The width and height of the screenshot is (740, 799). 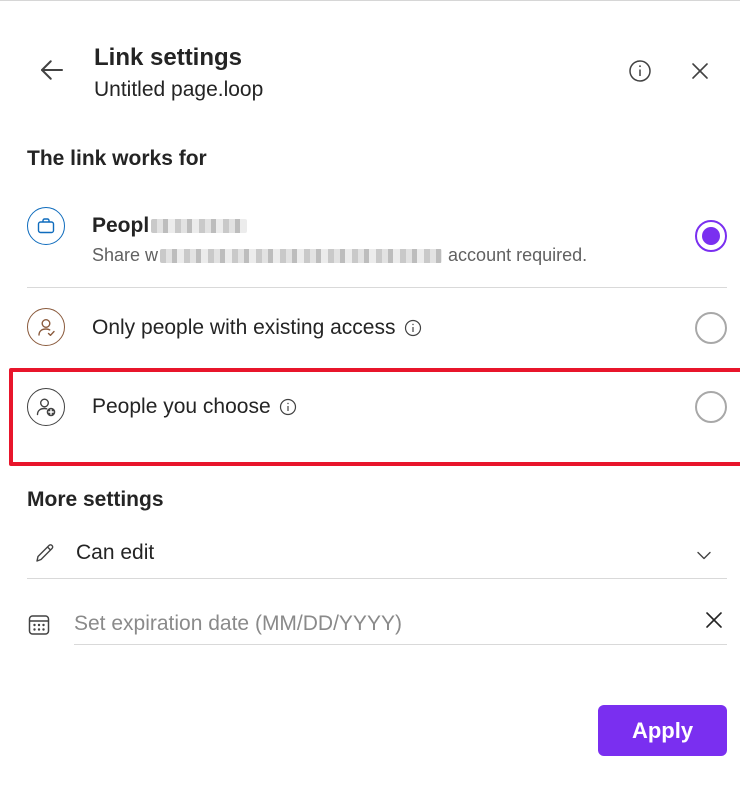 I want to click on calendar-icon, so click(x=39, y=625).